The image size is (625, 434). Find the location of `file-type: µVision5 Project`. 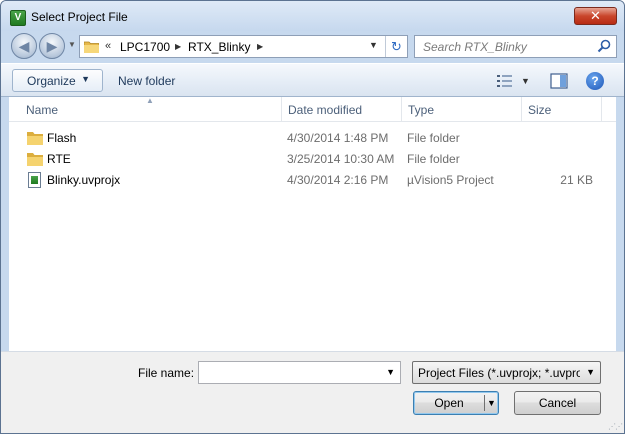

file-type: µVision5 Project is located at coordinates (450, 180).